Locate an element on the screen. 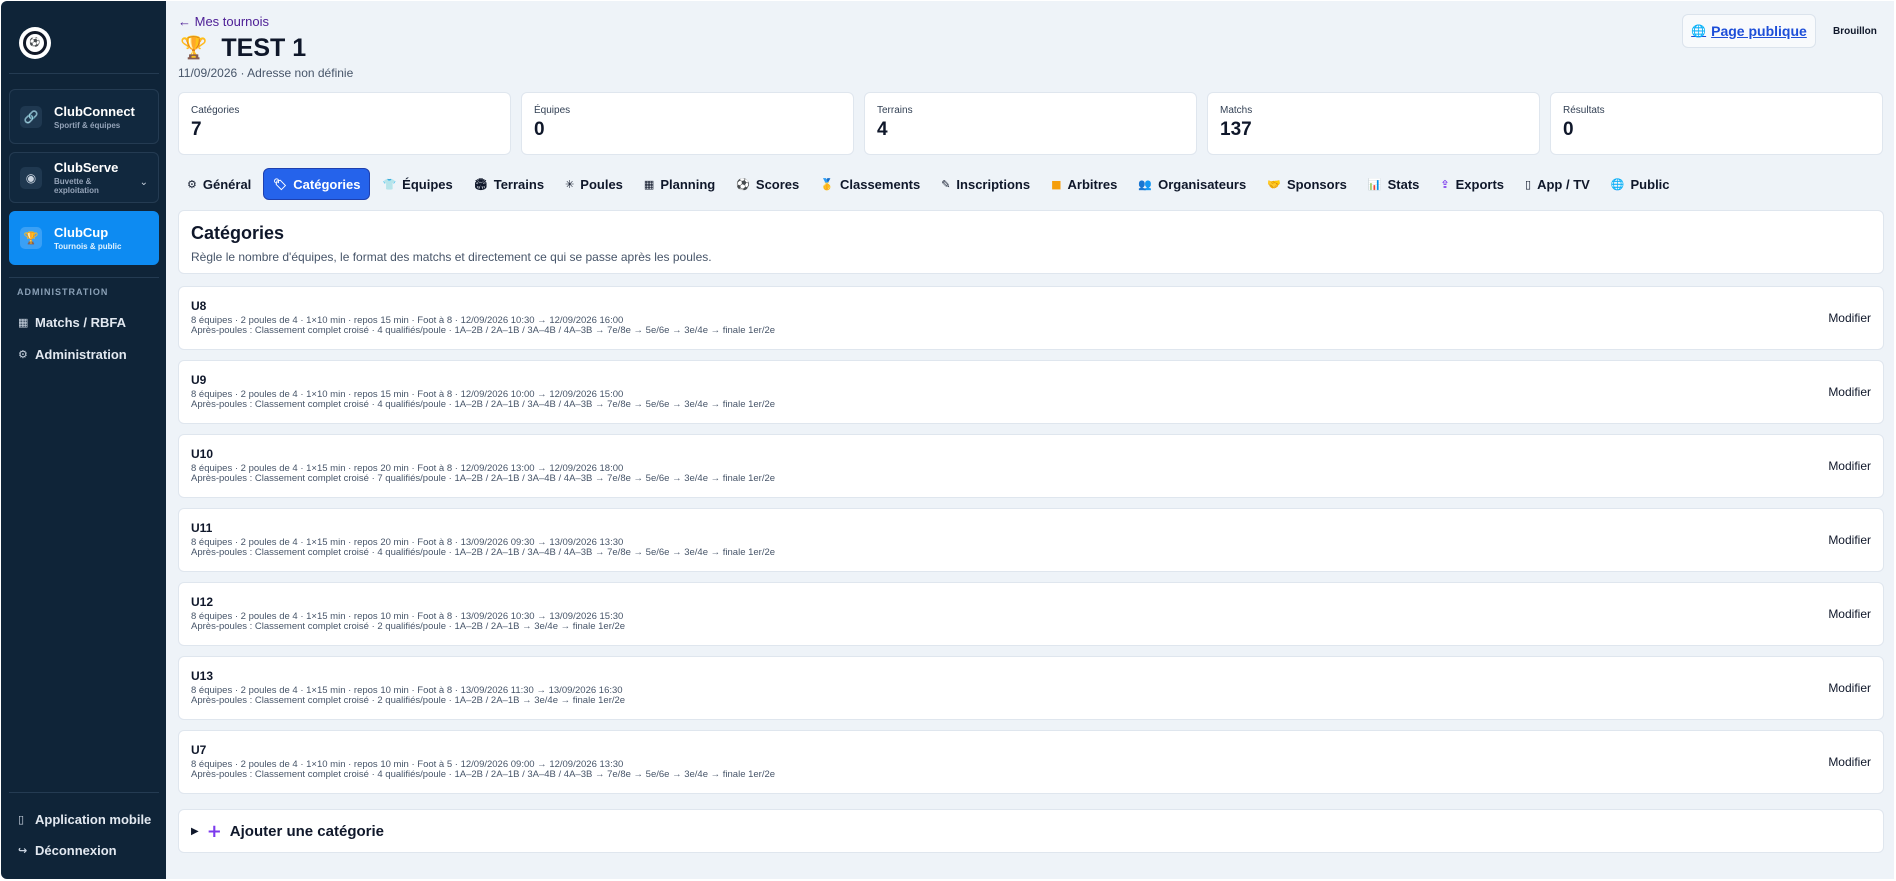 The height and width of the screenshot is (881, 1896). sidebar-item-administration: ⚙ Administration is located at coordinates (72, 354).